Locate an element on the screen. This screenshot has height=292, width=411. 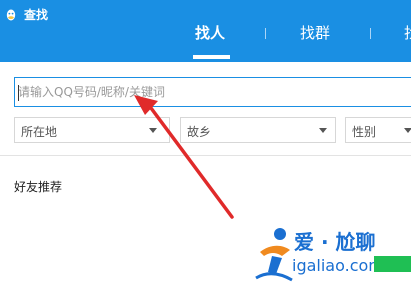
green-button-partial is located at coordinates (392, 264).